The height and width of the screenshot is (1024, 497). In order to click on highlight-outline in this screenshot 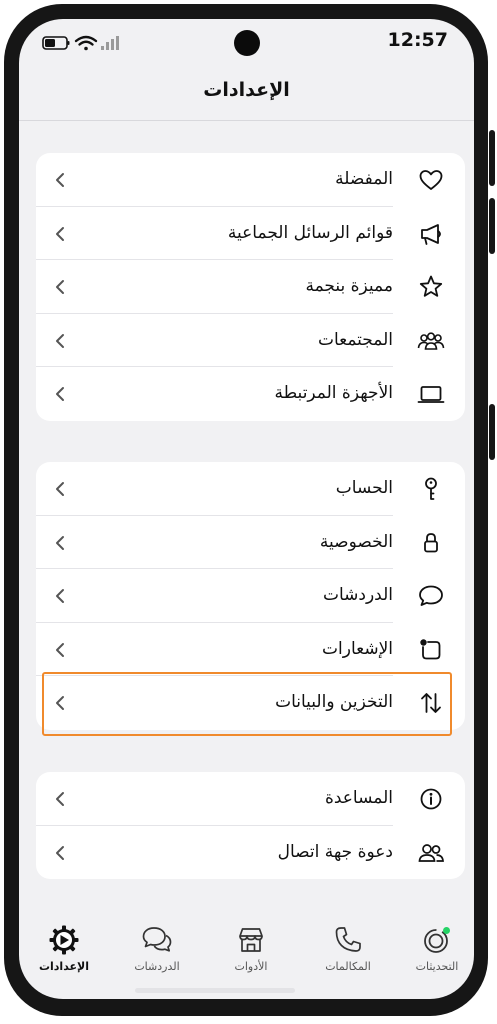, I will do `click(247, 704)`.